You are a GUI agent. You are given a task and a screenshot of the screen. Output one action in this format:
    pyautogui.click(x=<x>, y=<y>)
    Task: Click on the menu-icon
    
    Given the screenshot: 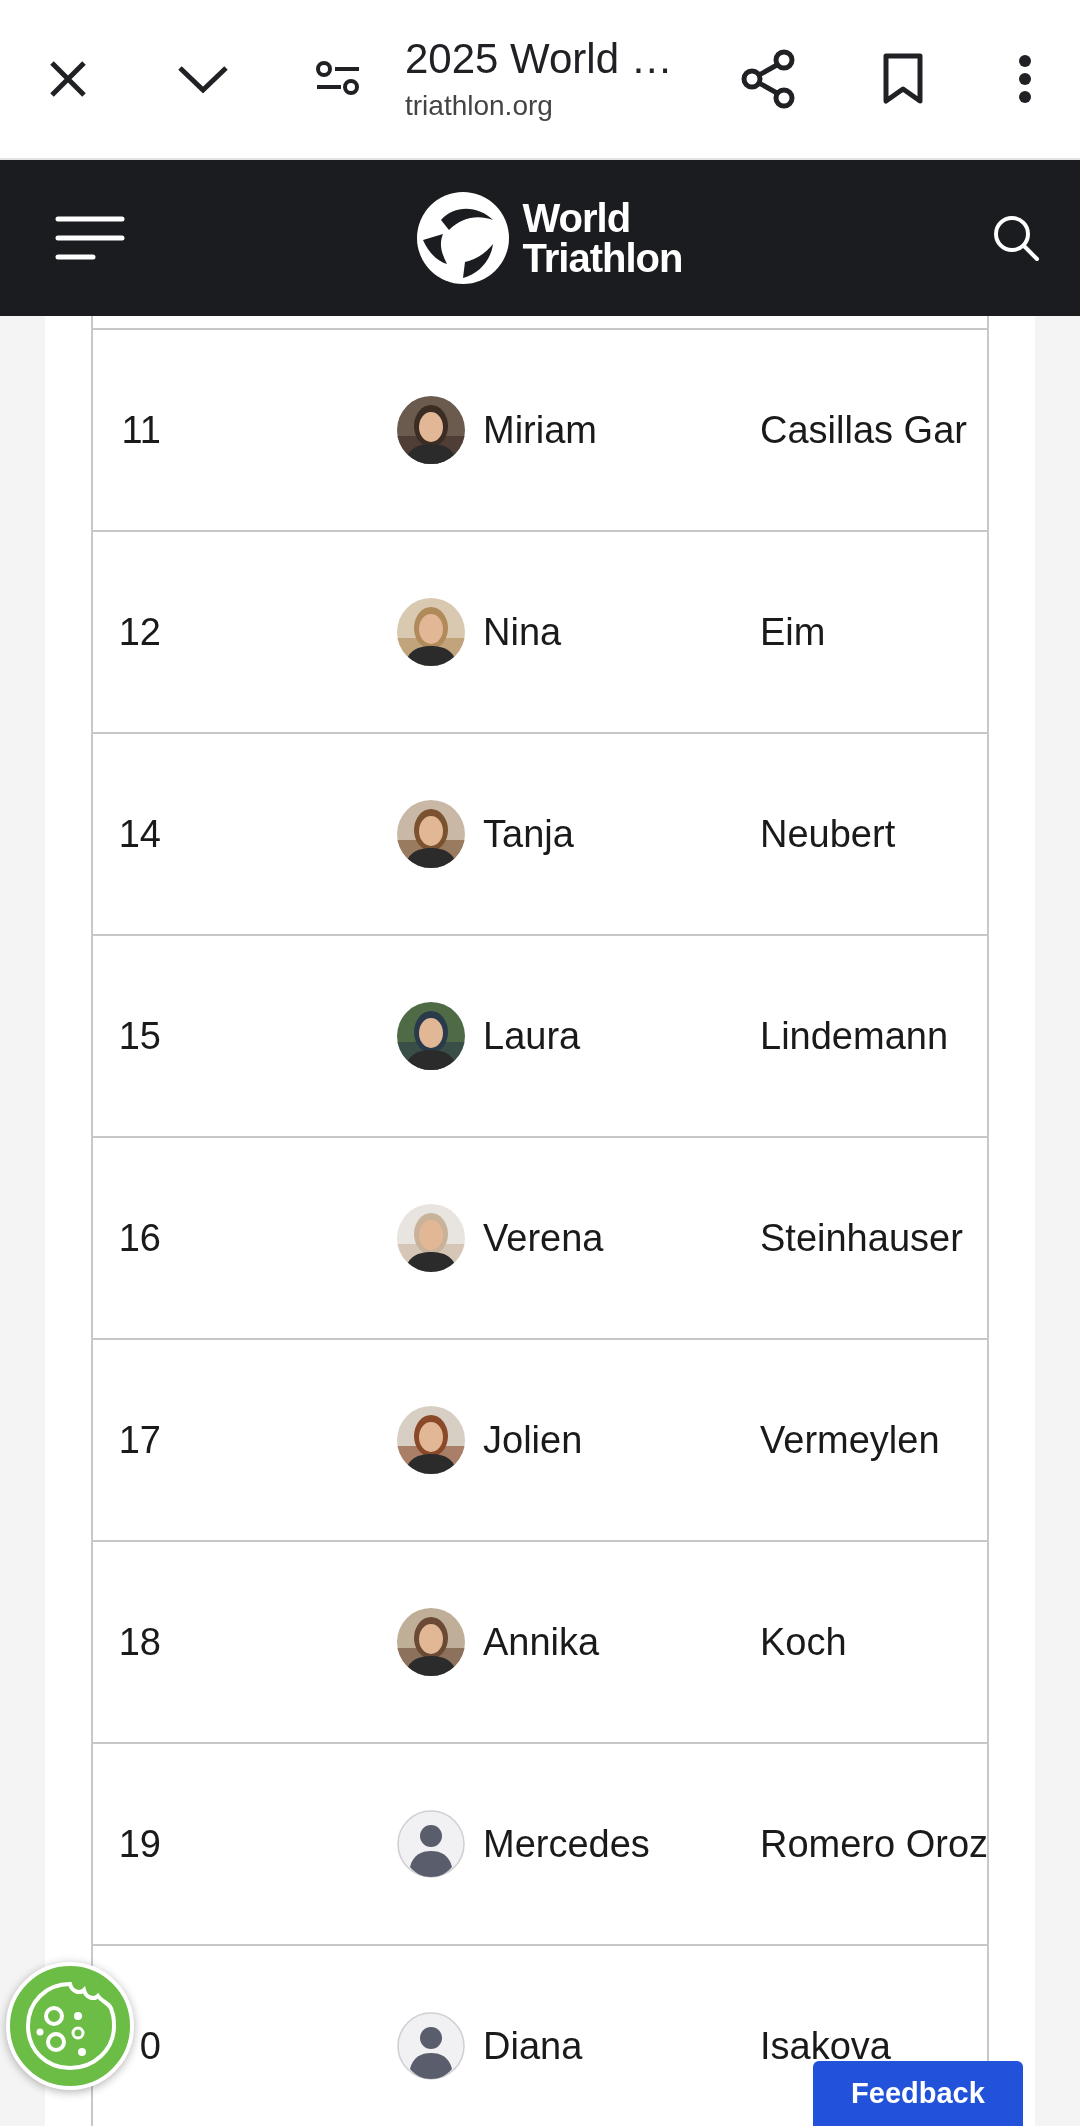 What is the action you would take?
    pyautogui.click(x=90, y=238)
    